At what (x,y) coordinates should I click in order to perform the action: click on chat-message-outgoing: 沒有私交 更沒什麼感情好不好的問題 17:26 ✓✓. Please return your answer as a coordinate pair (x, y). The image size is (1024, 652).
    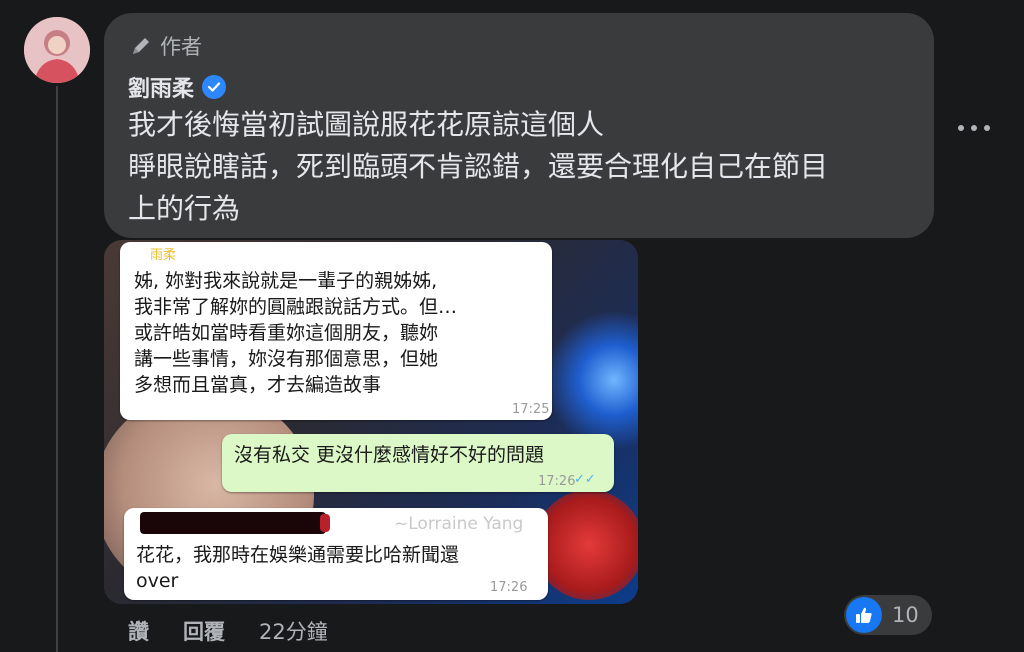
    Looking at the image, I should click on (418, 463).